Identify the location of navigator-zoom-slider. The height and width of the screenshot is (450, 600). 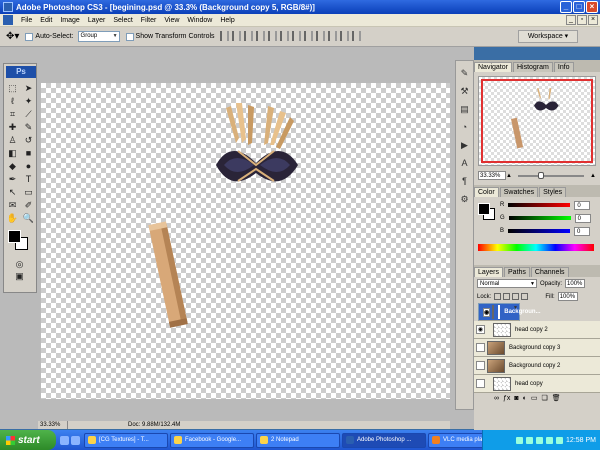
(551, 175).